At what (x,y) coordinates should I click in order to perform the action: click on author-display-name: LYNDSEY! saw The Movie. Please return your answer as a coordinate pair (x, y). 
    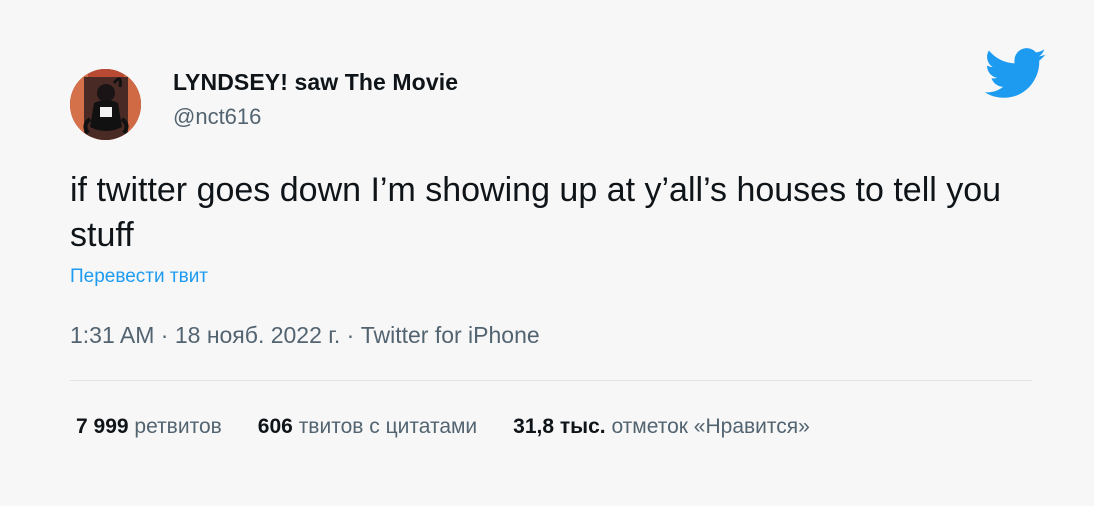
    Looking at the image, I should click on (315, 82).